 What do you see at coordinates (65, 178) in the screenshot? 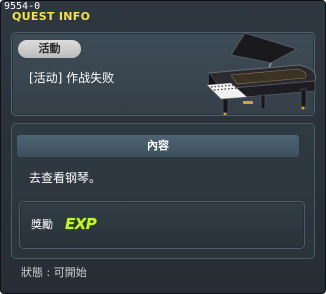
I see `content-description: 去查看钢琴。` at bounding box center [65, 178].